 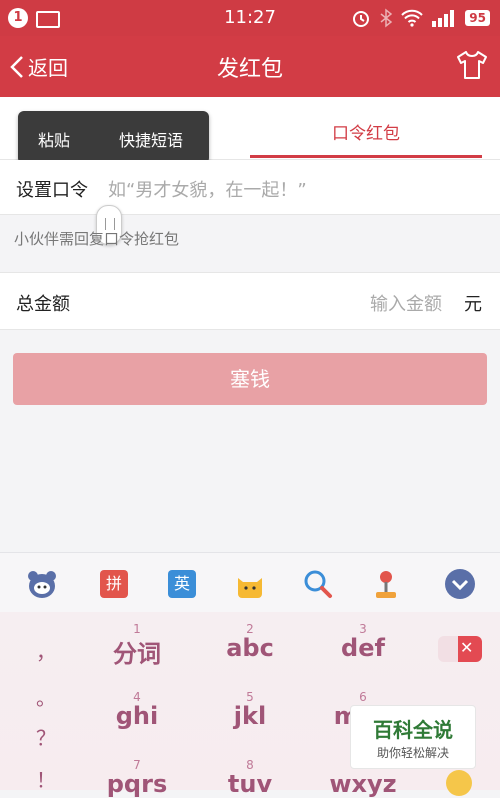 I want to click on status-icons: 95, so click(x=420, y=18).